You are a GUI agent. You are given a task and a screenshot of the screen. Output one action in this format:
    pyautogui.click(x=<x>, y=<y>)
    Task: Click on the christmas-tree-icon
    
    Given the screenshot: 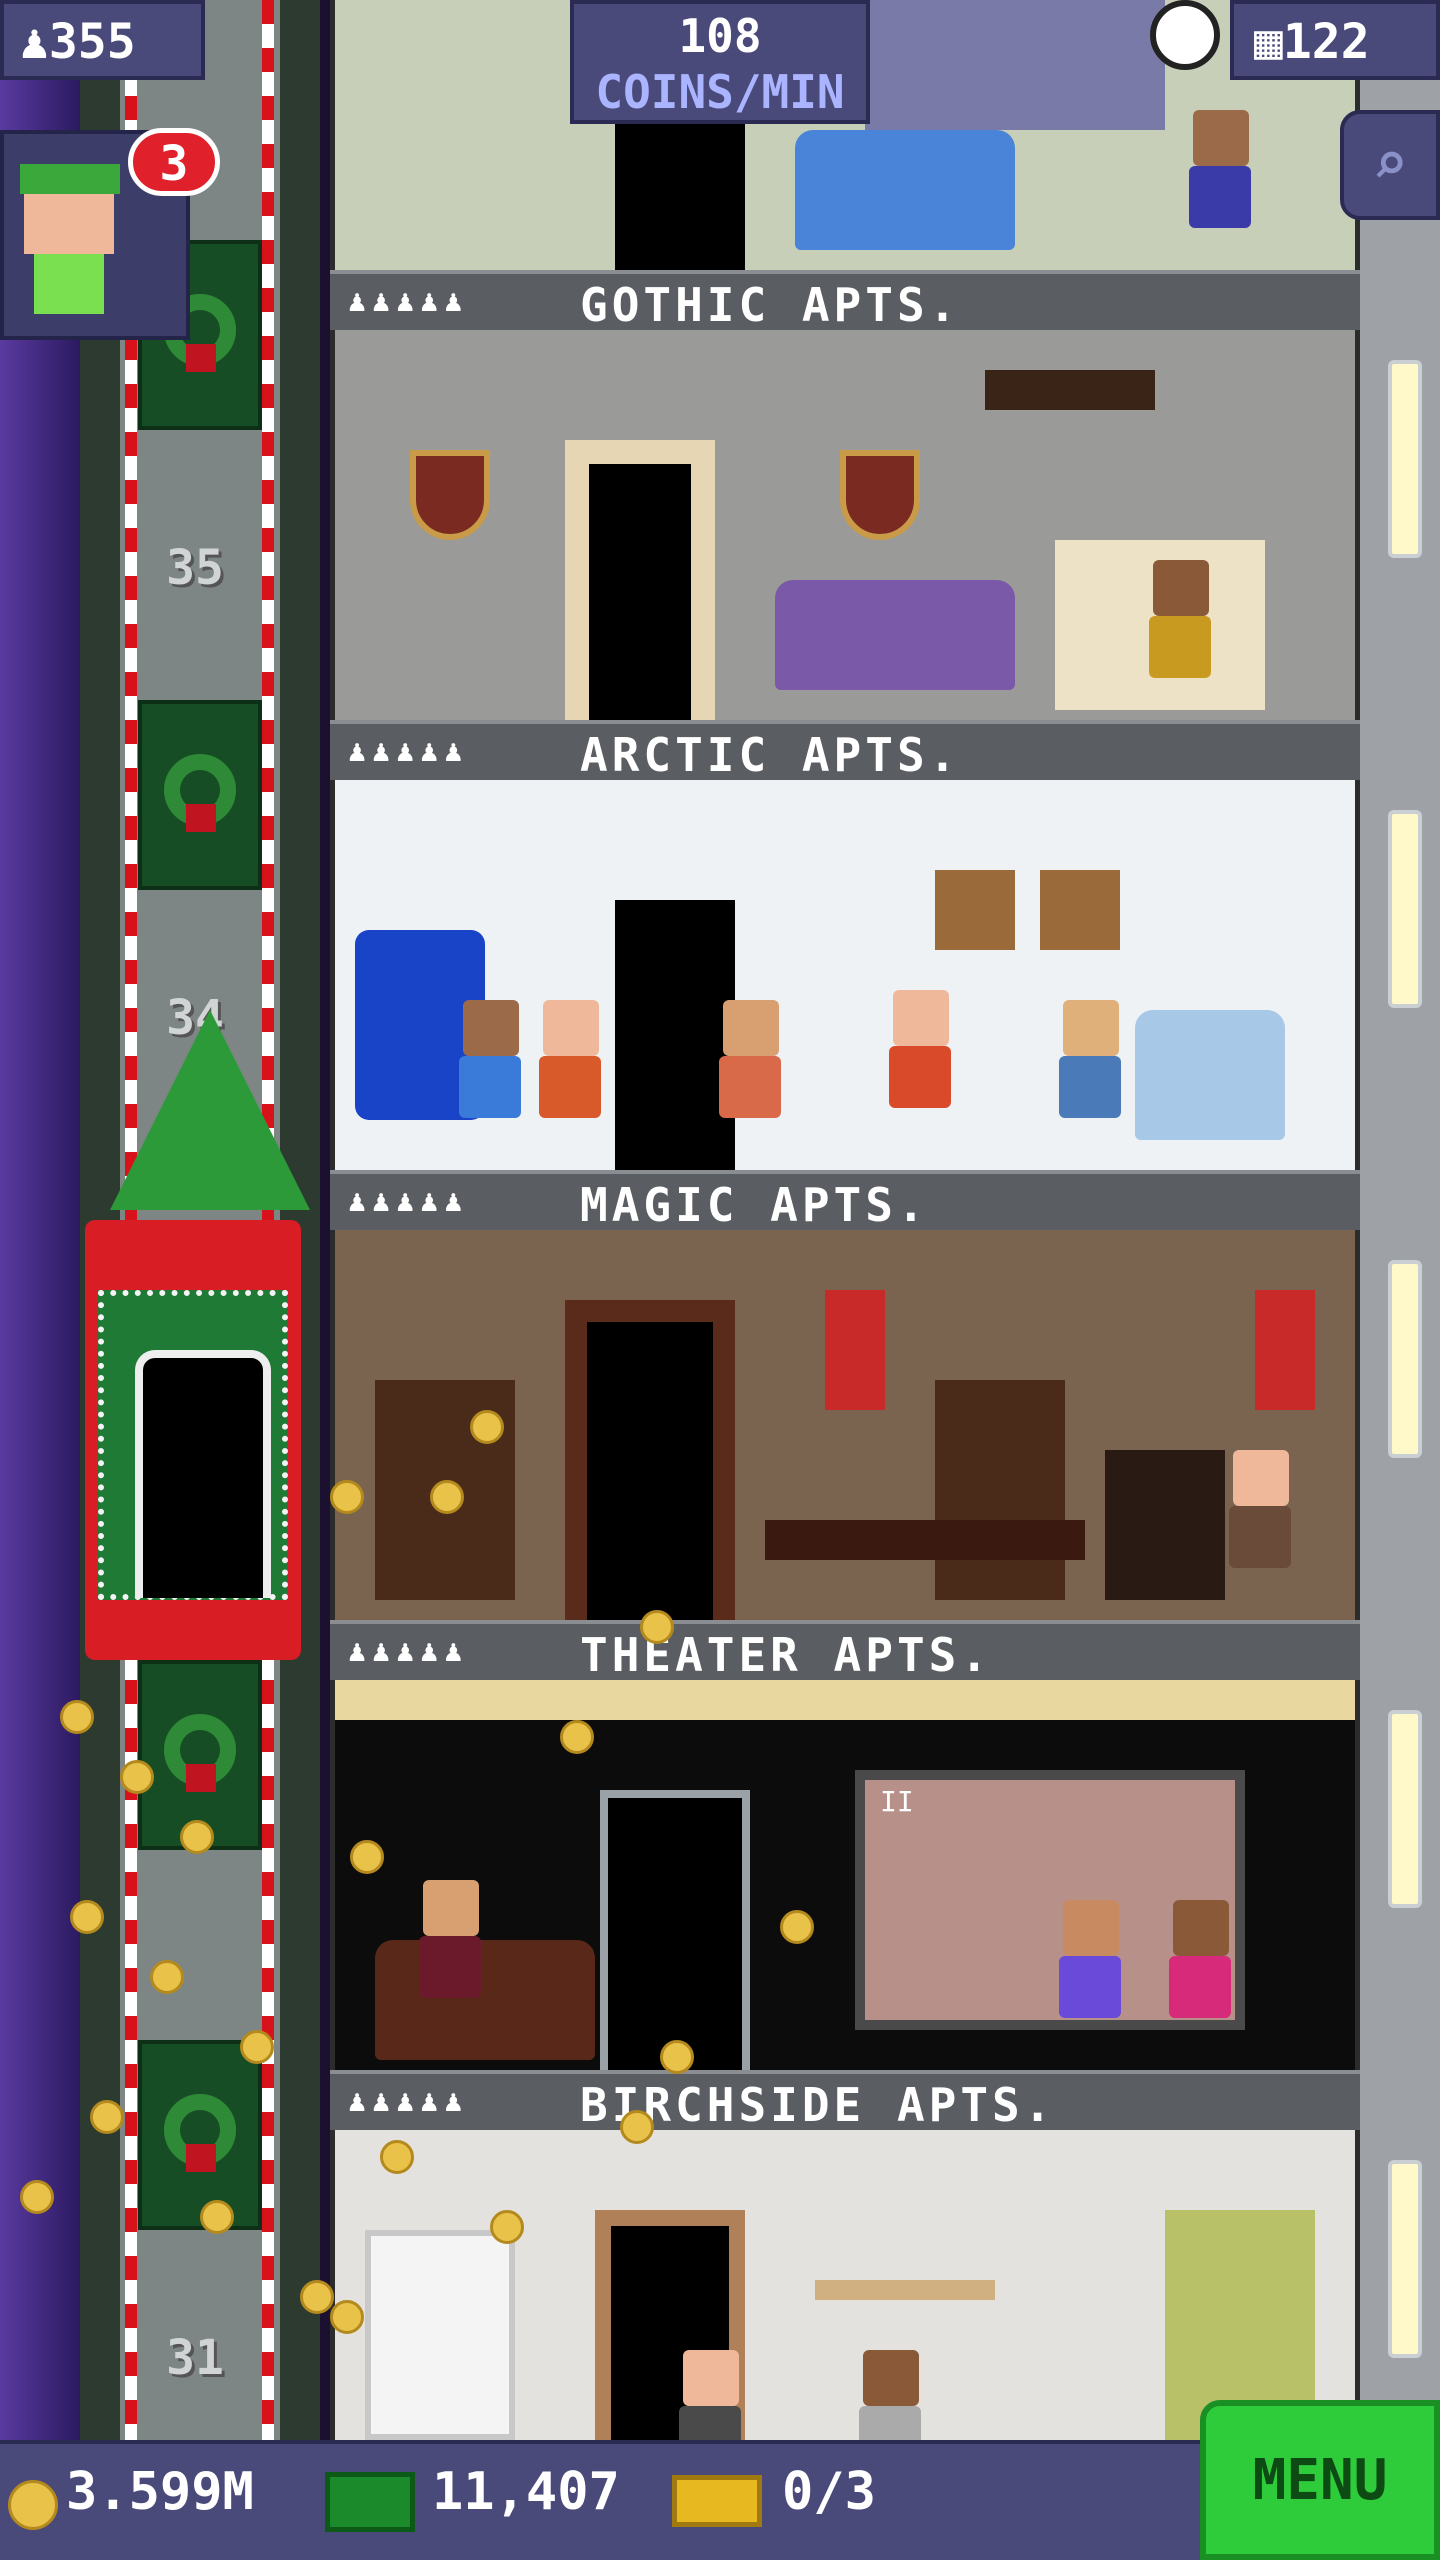 What is the action you would take?
    pyautogui.click(x=210, y=1110)
    